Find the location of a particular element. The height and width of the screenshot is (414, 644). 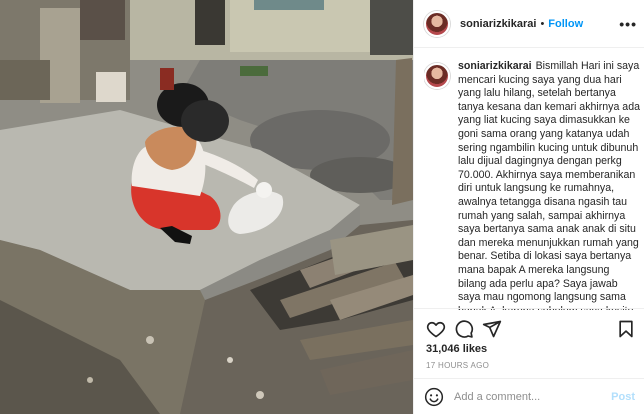

caption-username: soniarizkikarai is located at coordinates (495, 66).